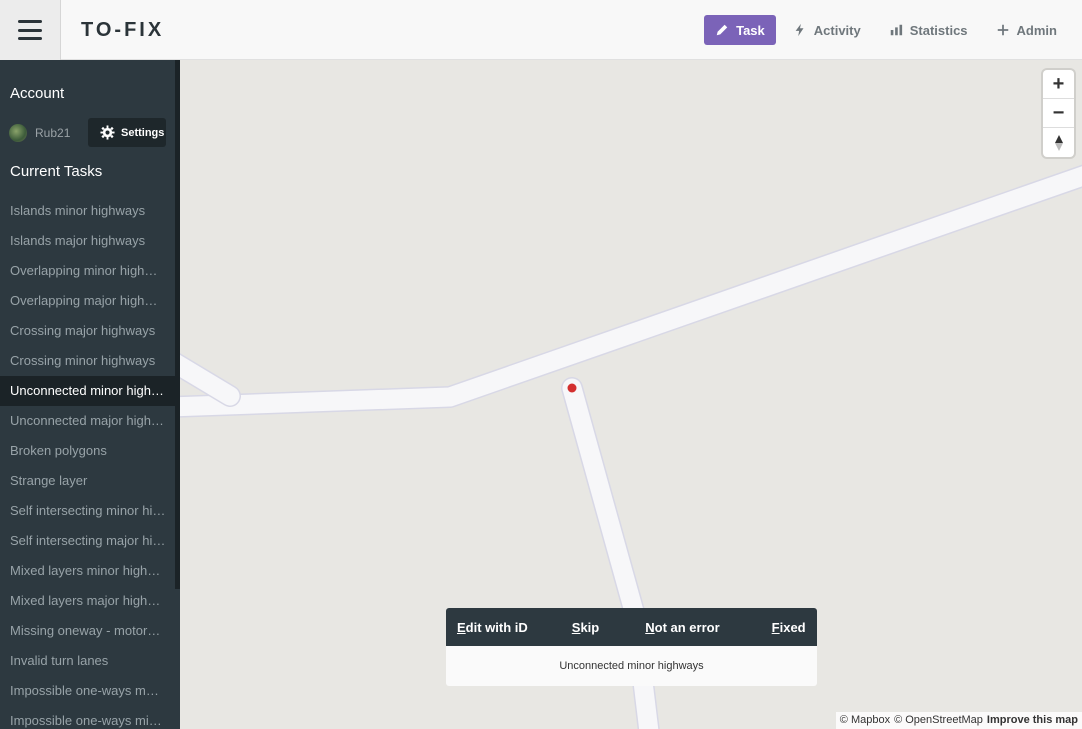 The image size is (1082, 729). I want to click on action-bar: Edit with iD Skip Not an error Fixed, so click(631, 627).